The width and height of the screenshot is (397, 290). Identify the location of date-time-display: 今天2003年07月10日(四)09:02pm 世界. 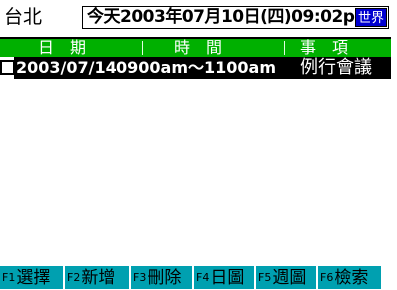
(235, 17).